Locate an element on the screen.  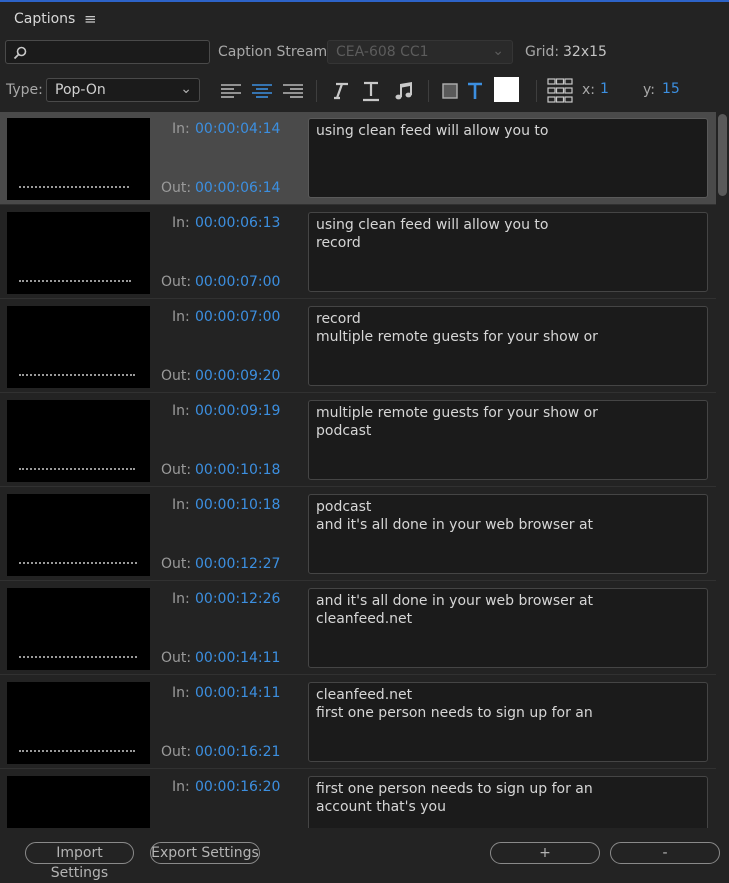
caption-text-field: using clean feed will allow you to is located at coordinates (508, 158).